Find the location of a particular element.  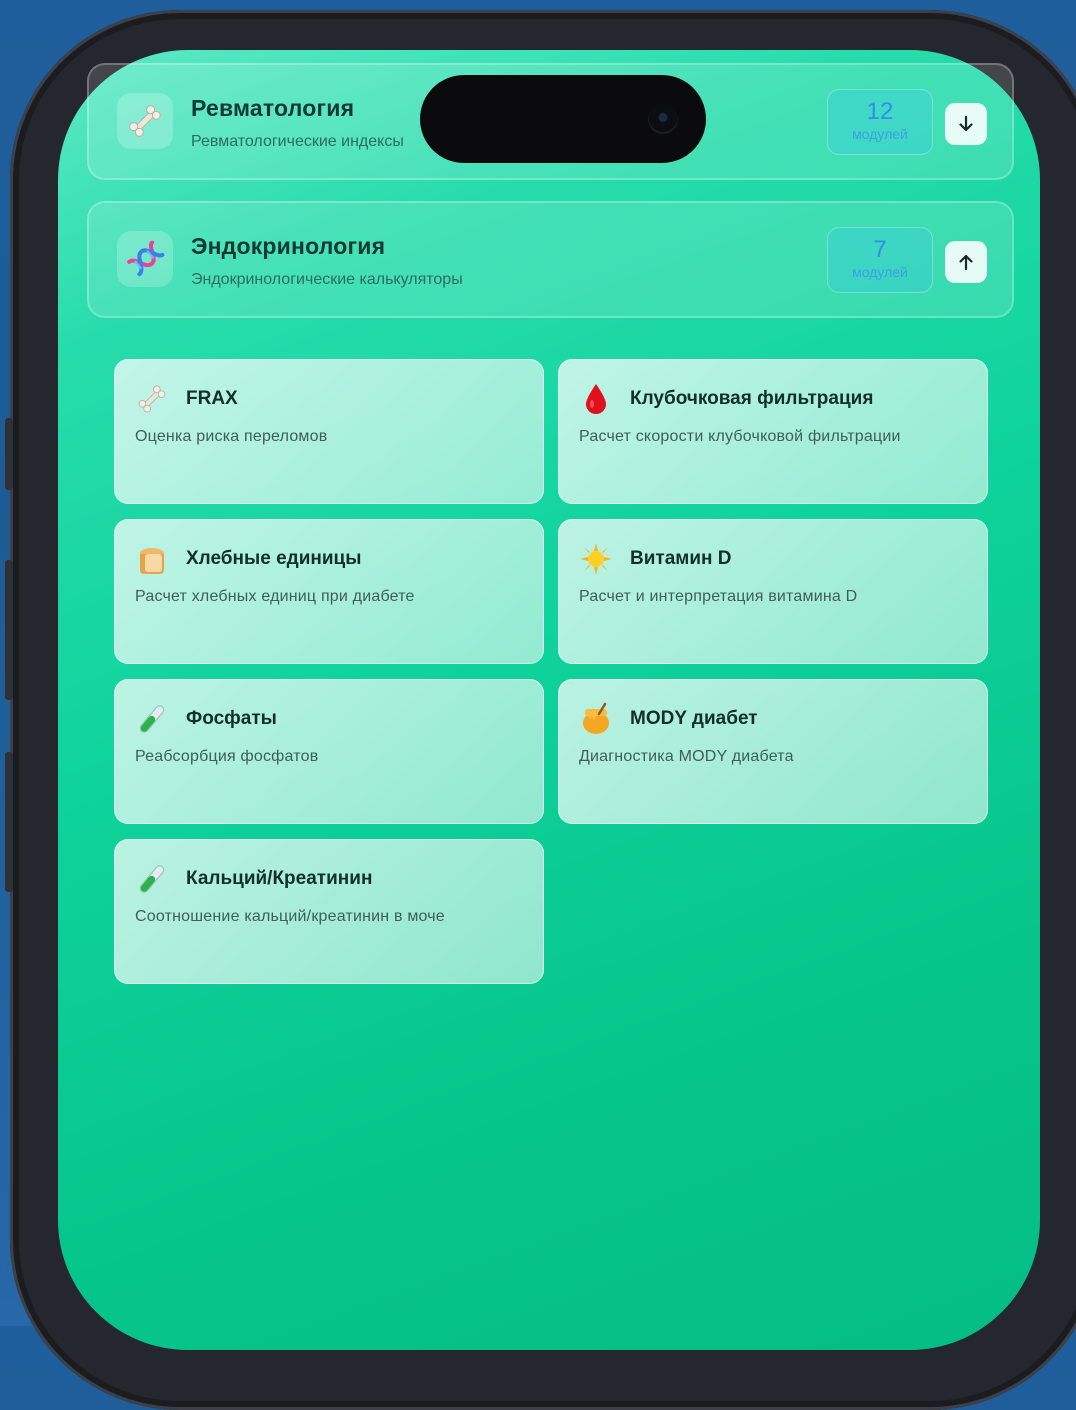

module-title: Фосфаты is located at coordinates (231, 718).